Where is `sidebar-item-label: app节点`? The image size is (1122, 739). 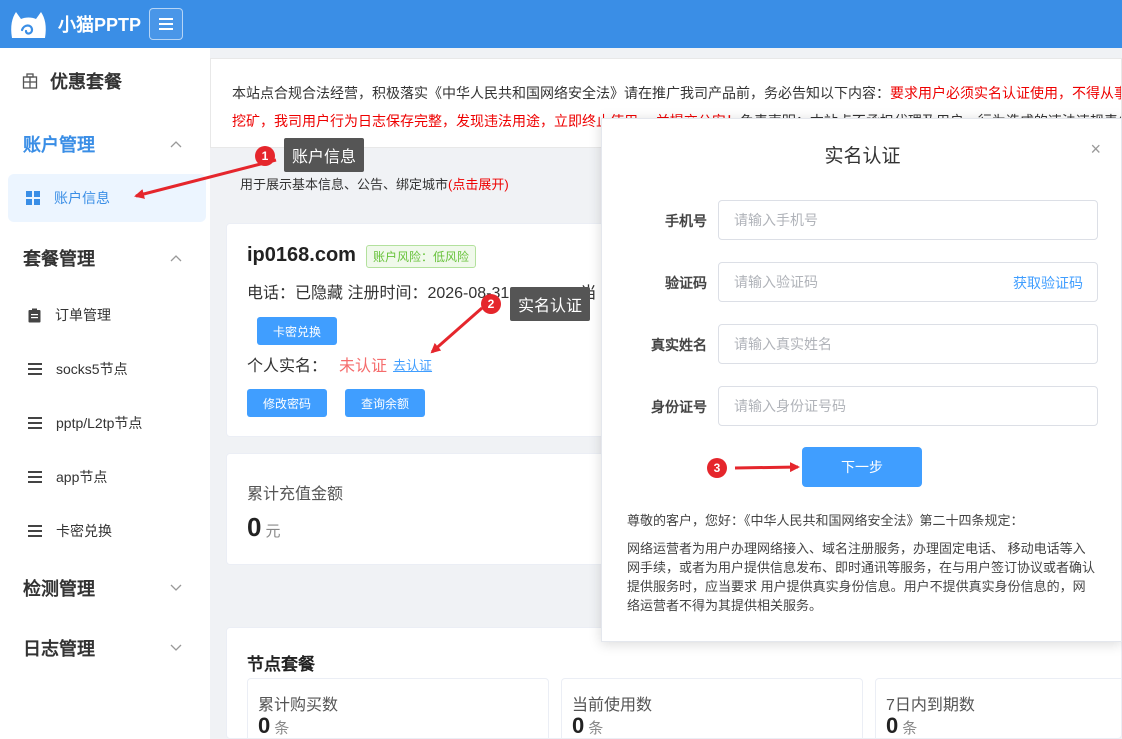
sidebar-item-label: app节点 is located at coordinates (82, 477).